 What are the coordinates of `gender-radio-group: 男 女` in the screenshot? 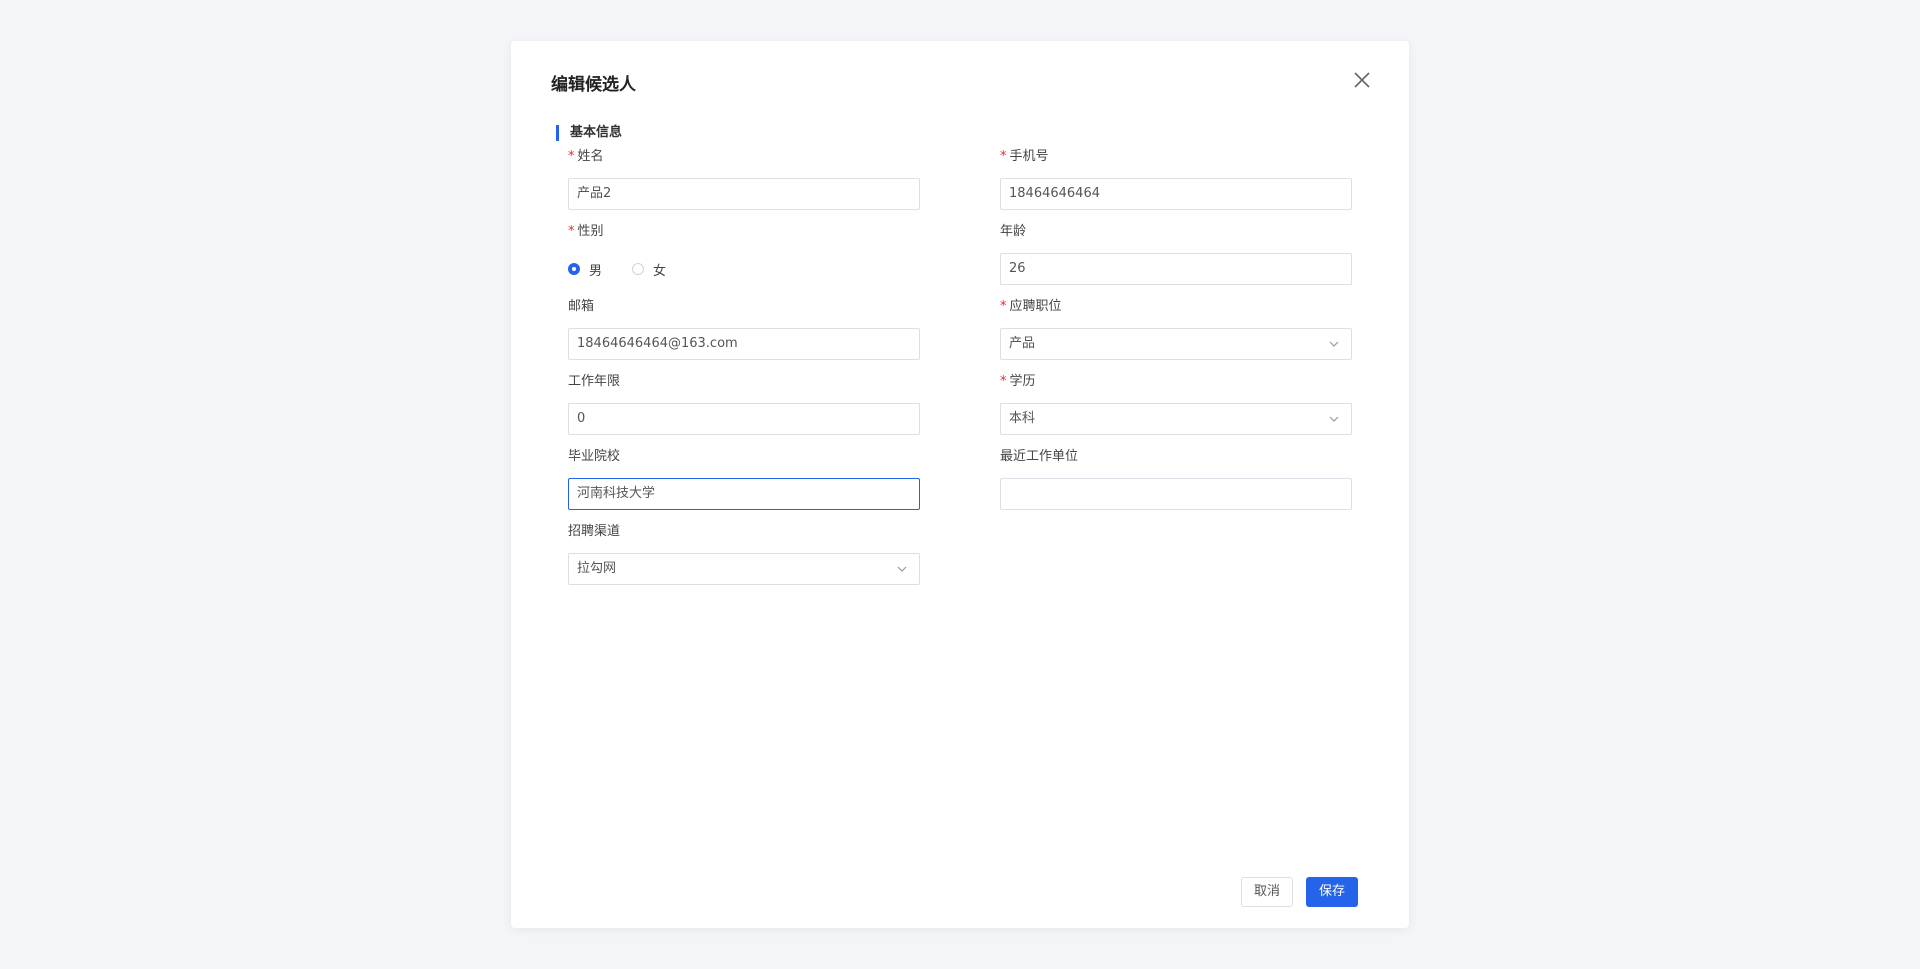 It's located at (744, 269).